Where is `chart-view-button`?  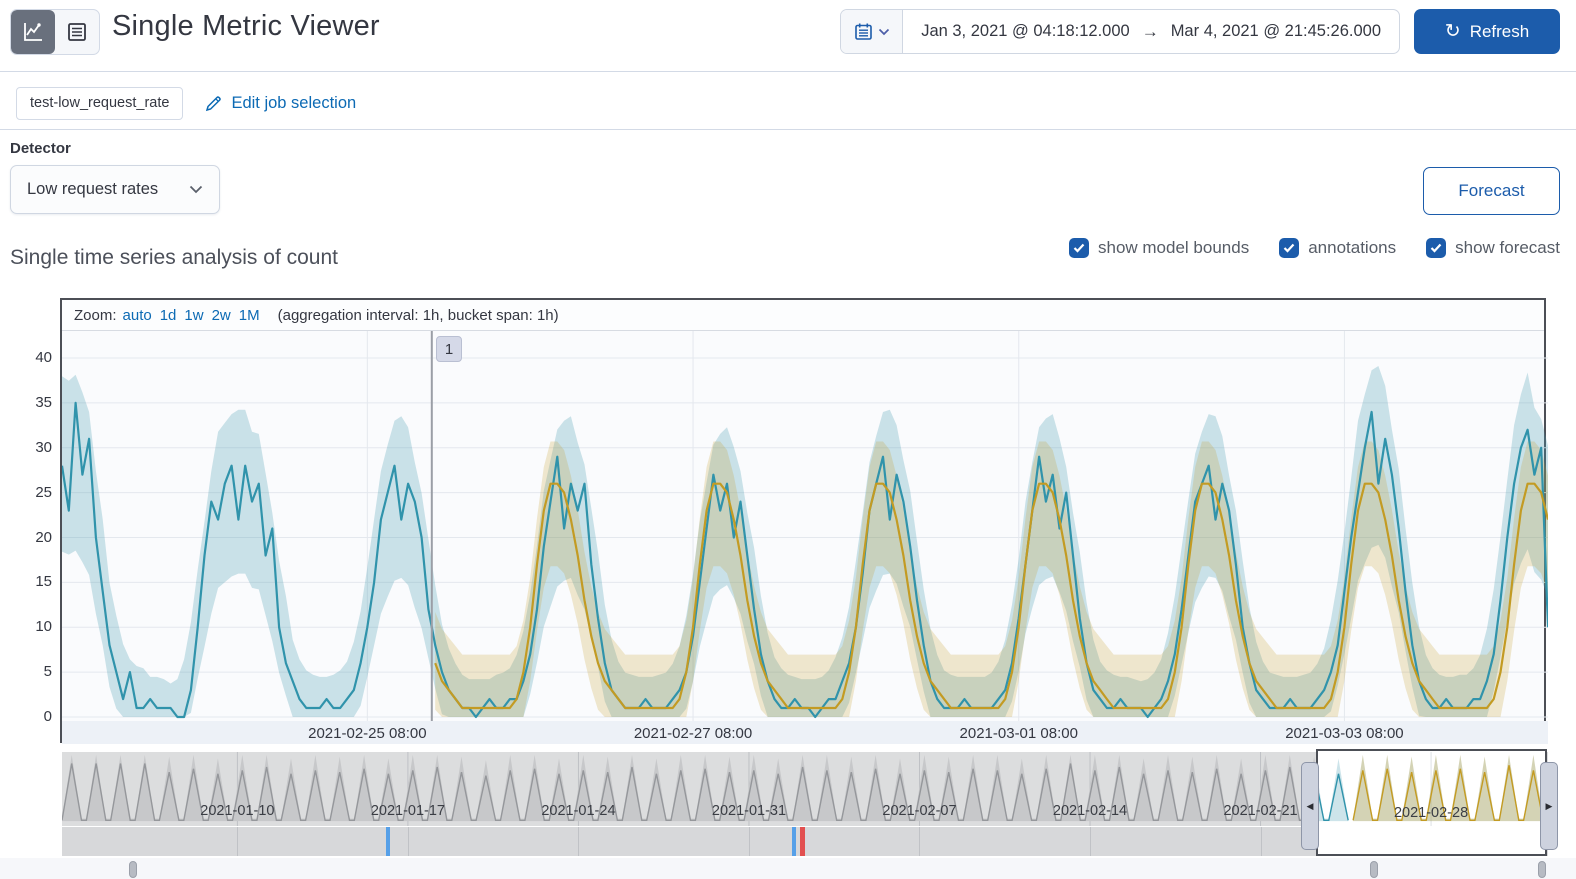
chart-view-button is located at coordinates (33, 32).